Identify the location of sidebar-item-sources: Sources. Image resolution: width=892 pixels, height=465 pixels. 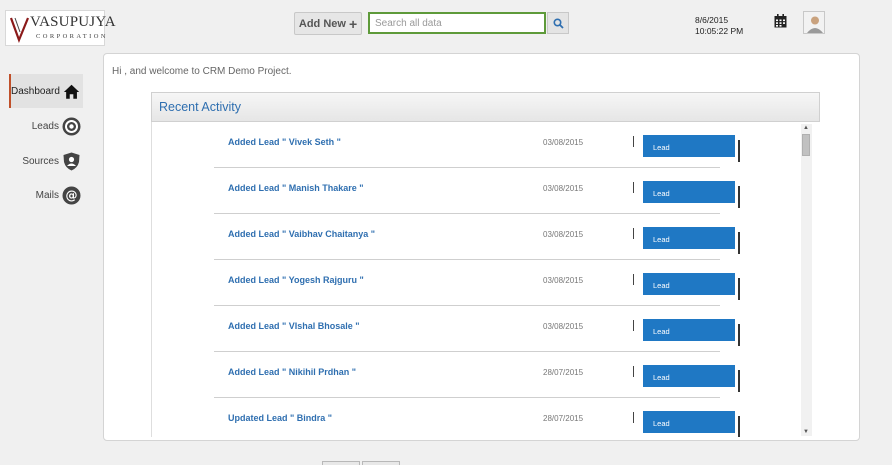
(45, 161).